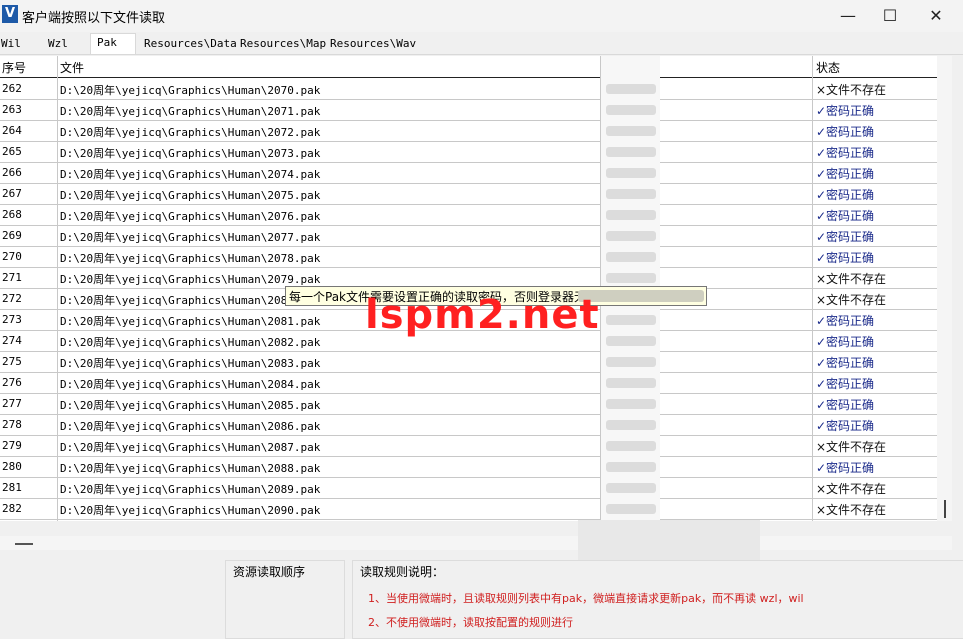  What do you see at coordinates (944, 288) in the screenshot?
I see `vertical-scrollbar` at bounding box center [944, 288].